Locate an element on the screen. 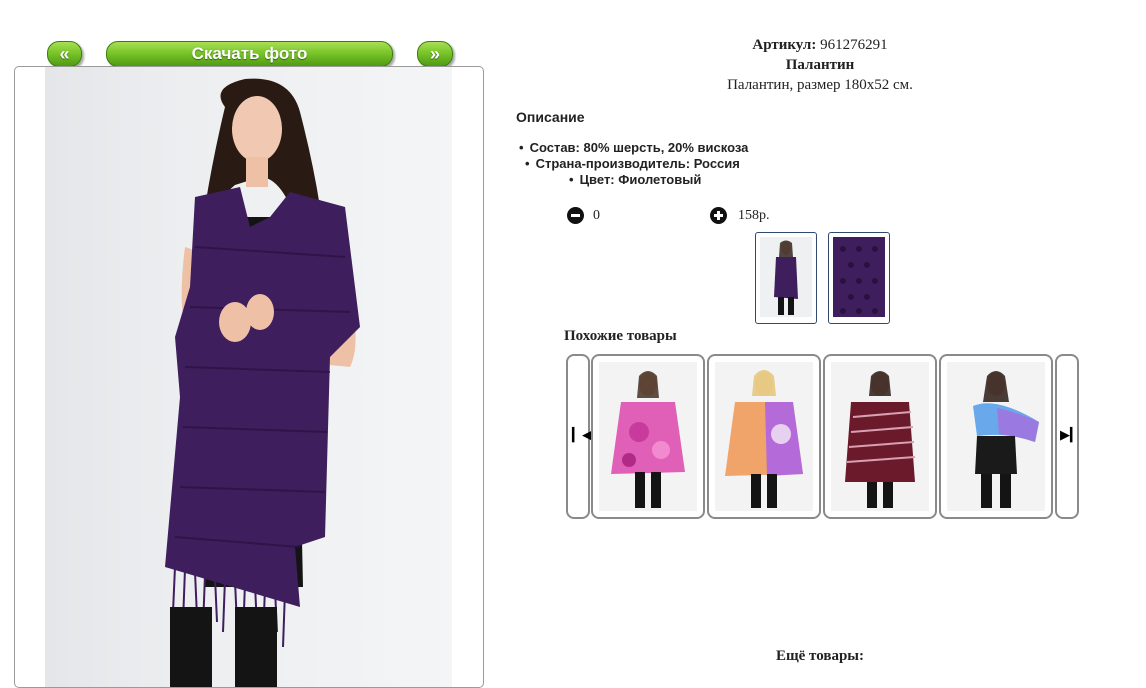 Image resolution: width=1146 pixels, height=688 pixels. sku-label: Артикул: is located at coordinates (784, 45).